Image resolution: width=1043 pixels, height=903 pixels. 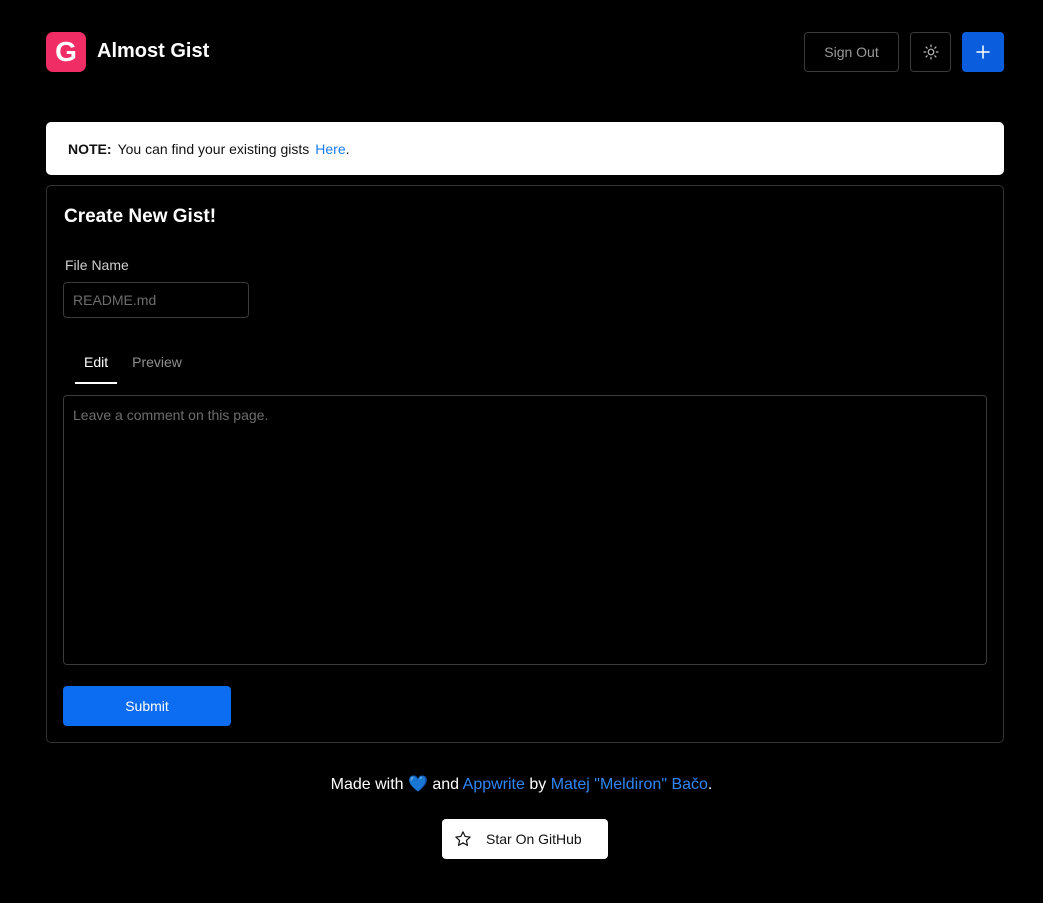 What do you see at coordinates (213, 148) in the screenshot?
I see `note-text: You can find your existing gists` at bounding box center [213, 148].